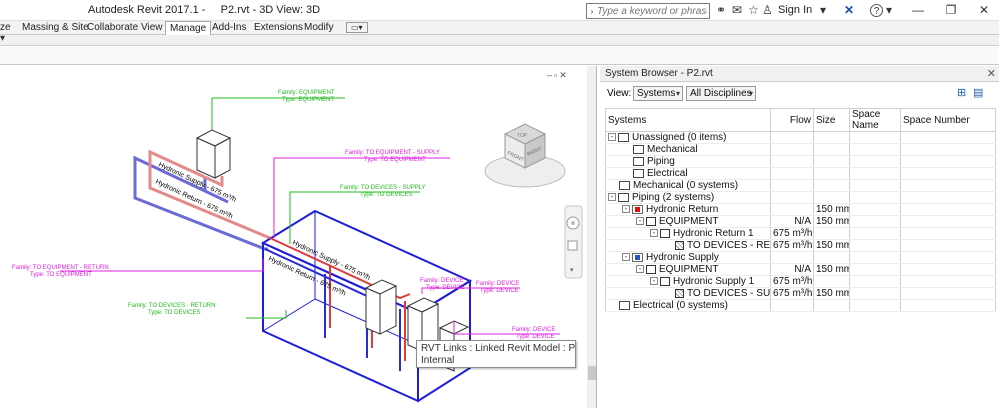 This screenshot has height=408, width=999. I want to click on tab-modify: Modify, so click(318, 28).